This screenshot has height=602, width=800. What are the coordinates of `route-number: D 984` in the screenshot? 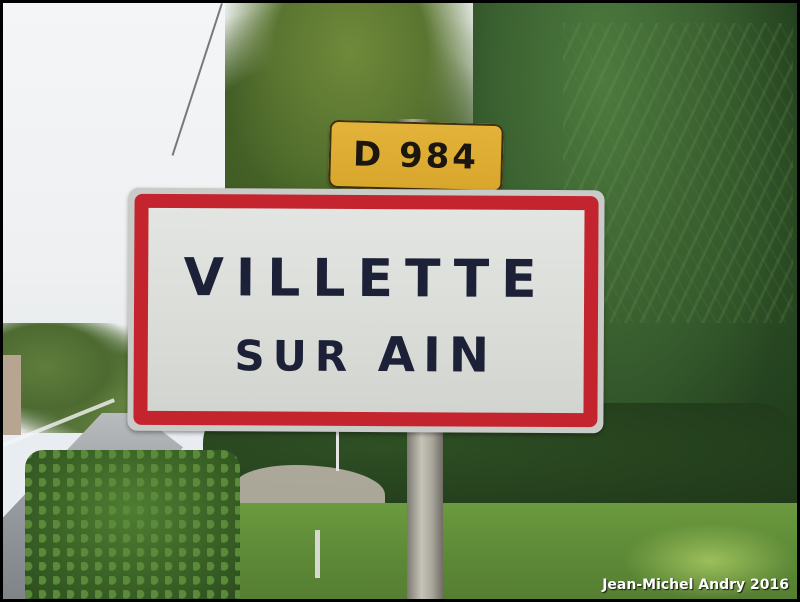 It's located at (416, 156).